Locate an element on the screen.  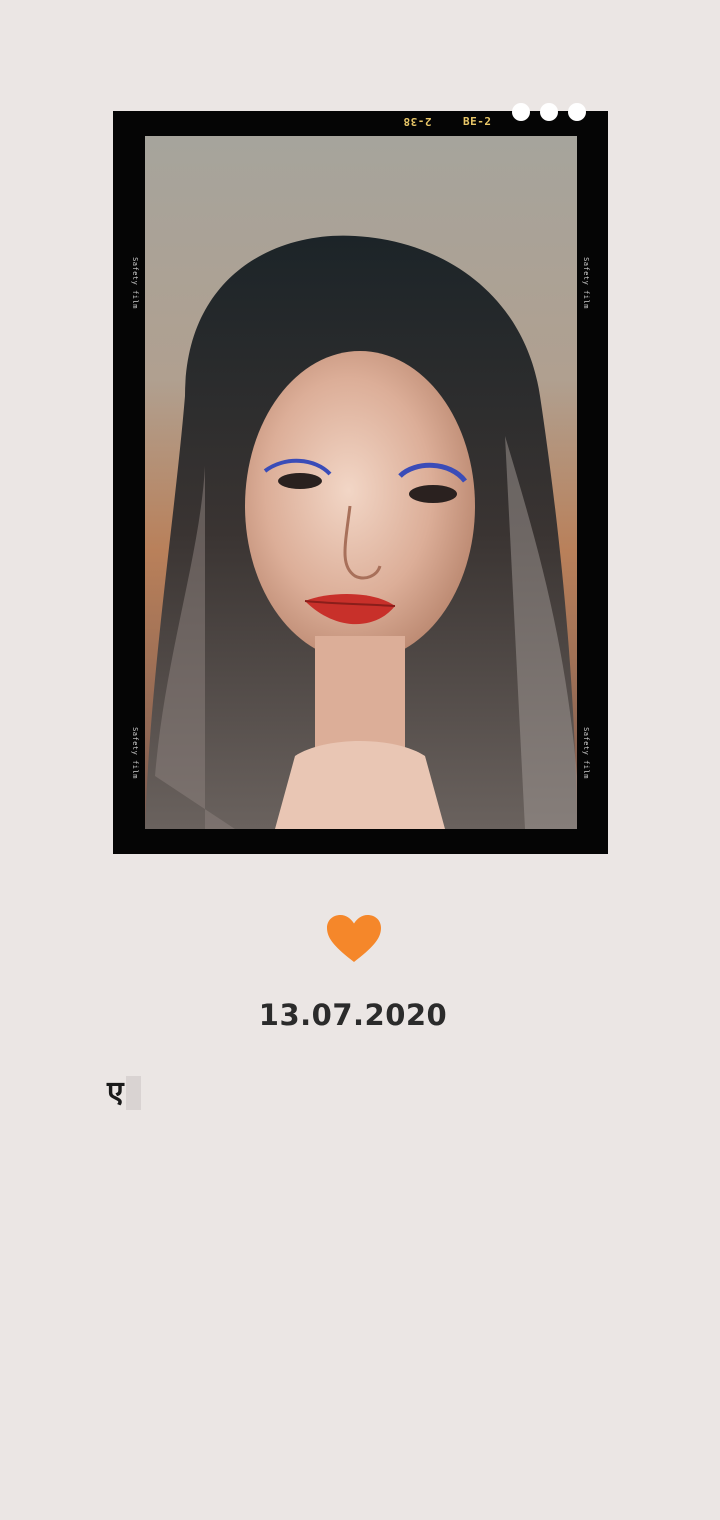
date-label: 13.07.2020 is located at coordinates (353, 1015).